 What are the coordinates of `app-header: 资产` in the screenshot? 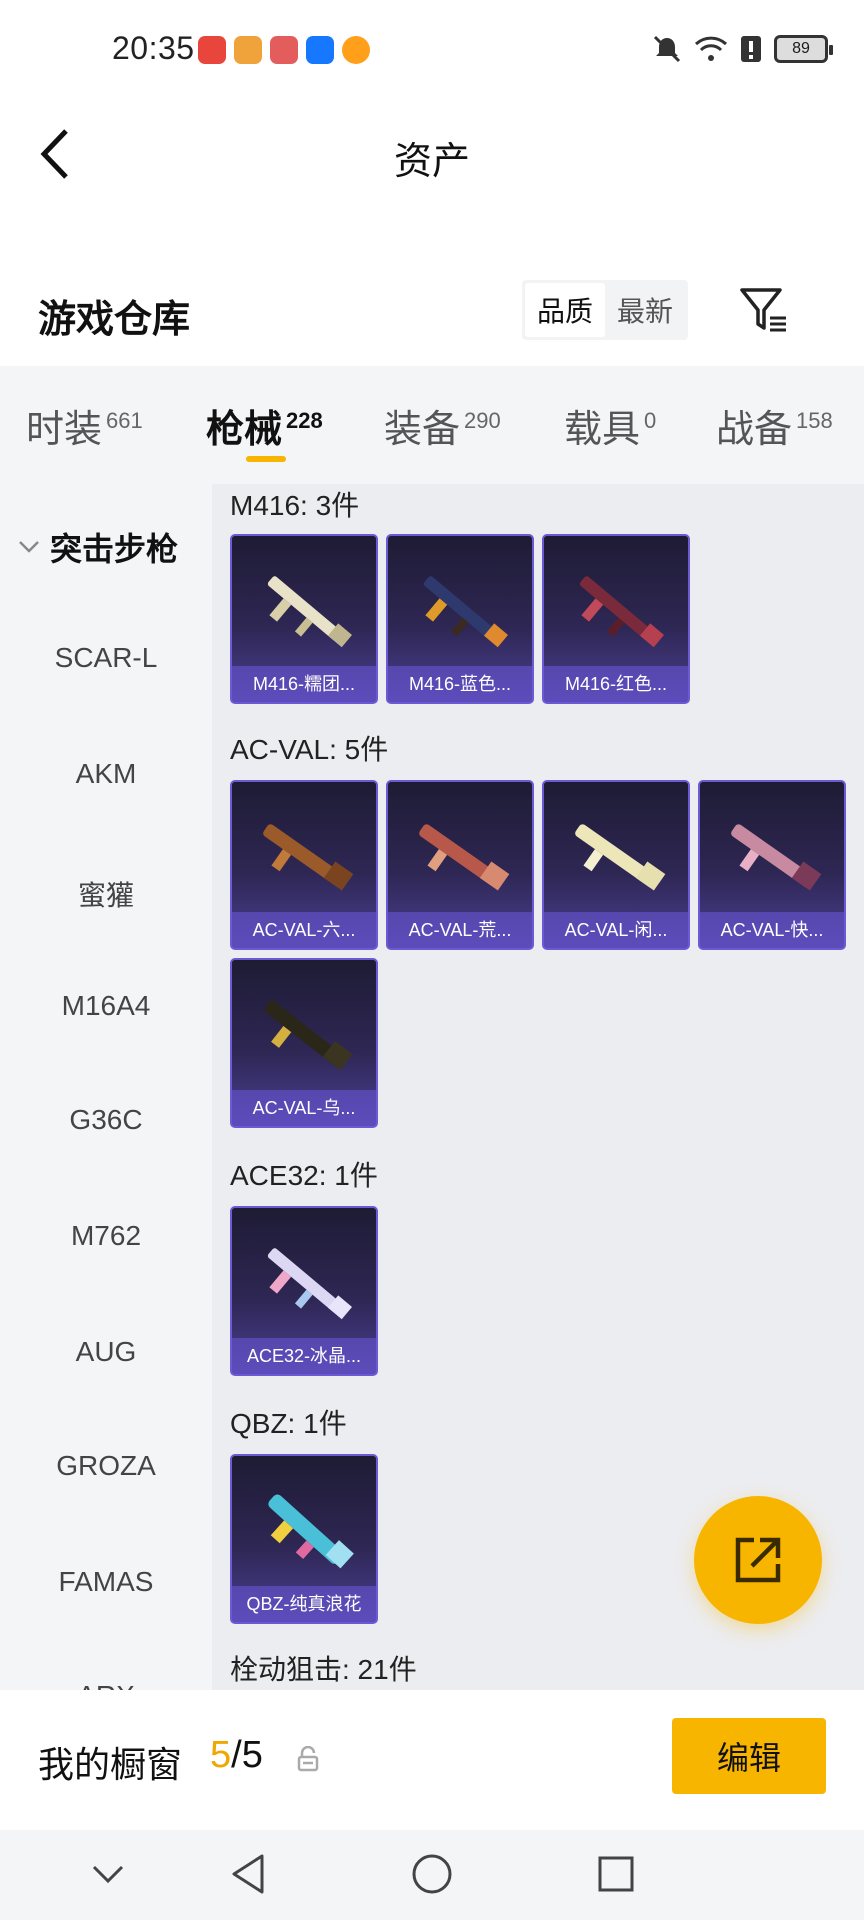 It's located at (432, 154).